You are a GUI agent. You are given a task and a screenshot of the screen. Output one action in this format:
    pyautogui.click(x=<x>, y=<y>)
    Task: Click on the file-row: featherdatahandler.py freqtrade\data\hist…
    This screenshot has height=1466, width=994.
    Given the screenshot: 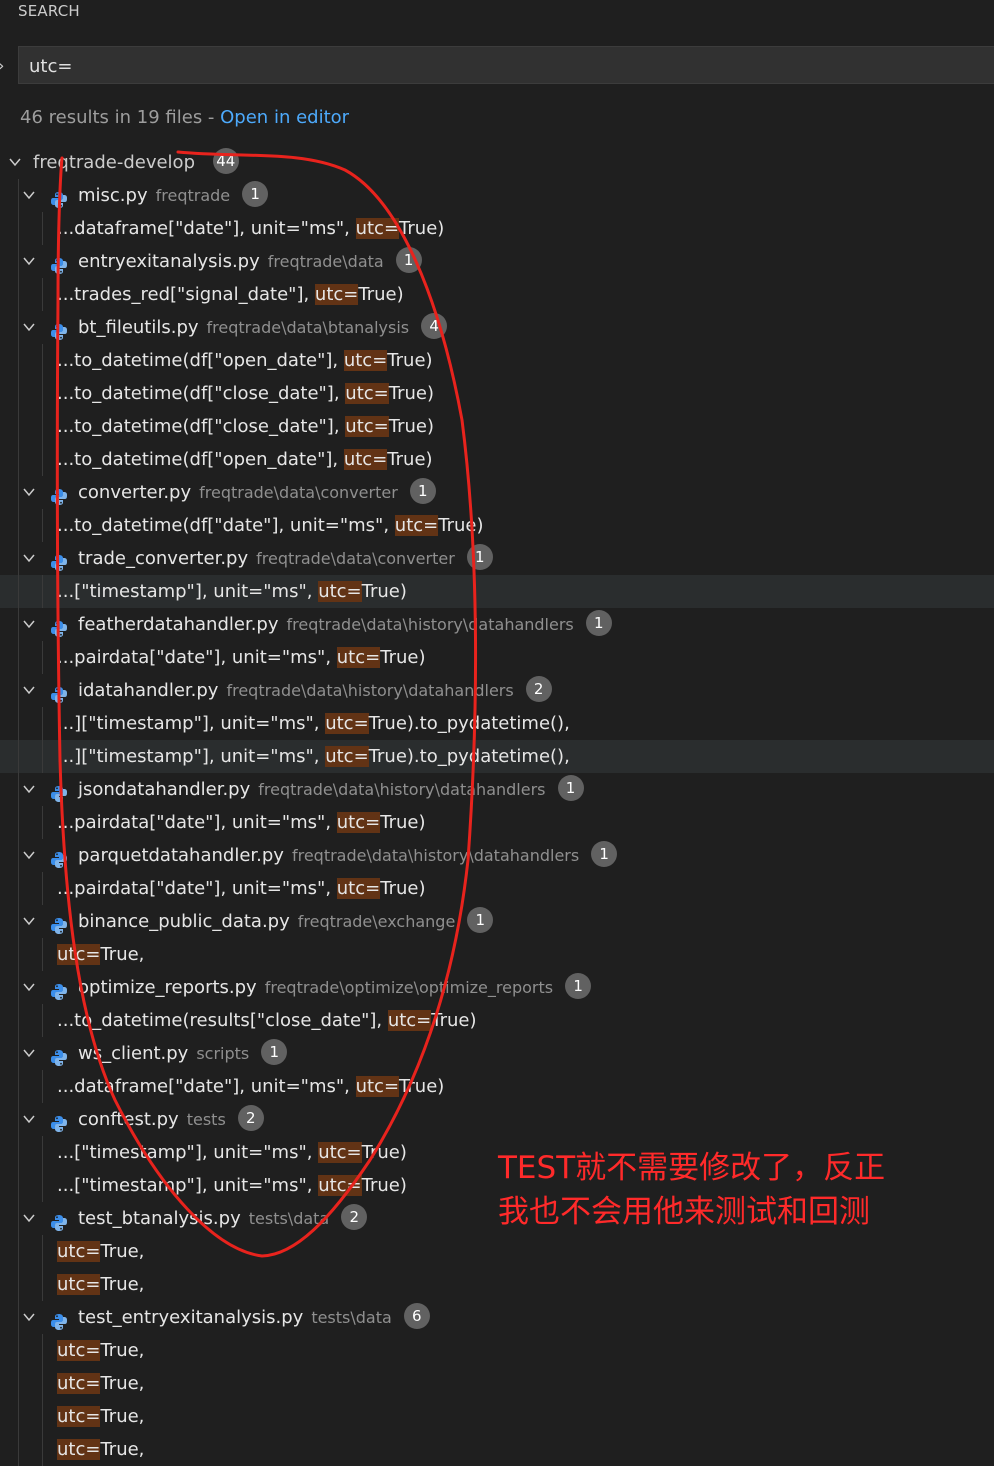 What is the action you would take?
    pyautogui.click(x=497, y=624)
    